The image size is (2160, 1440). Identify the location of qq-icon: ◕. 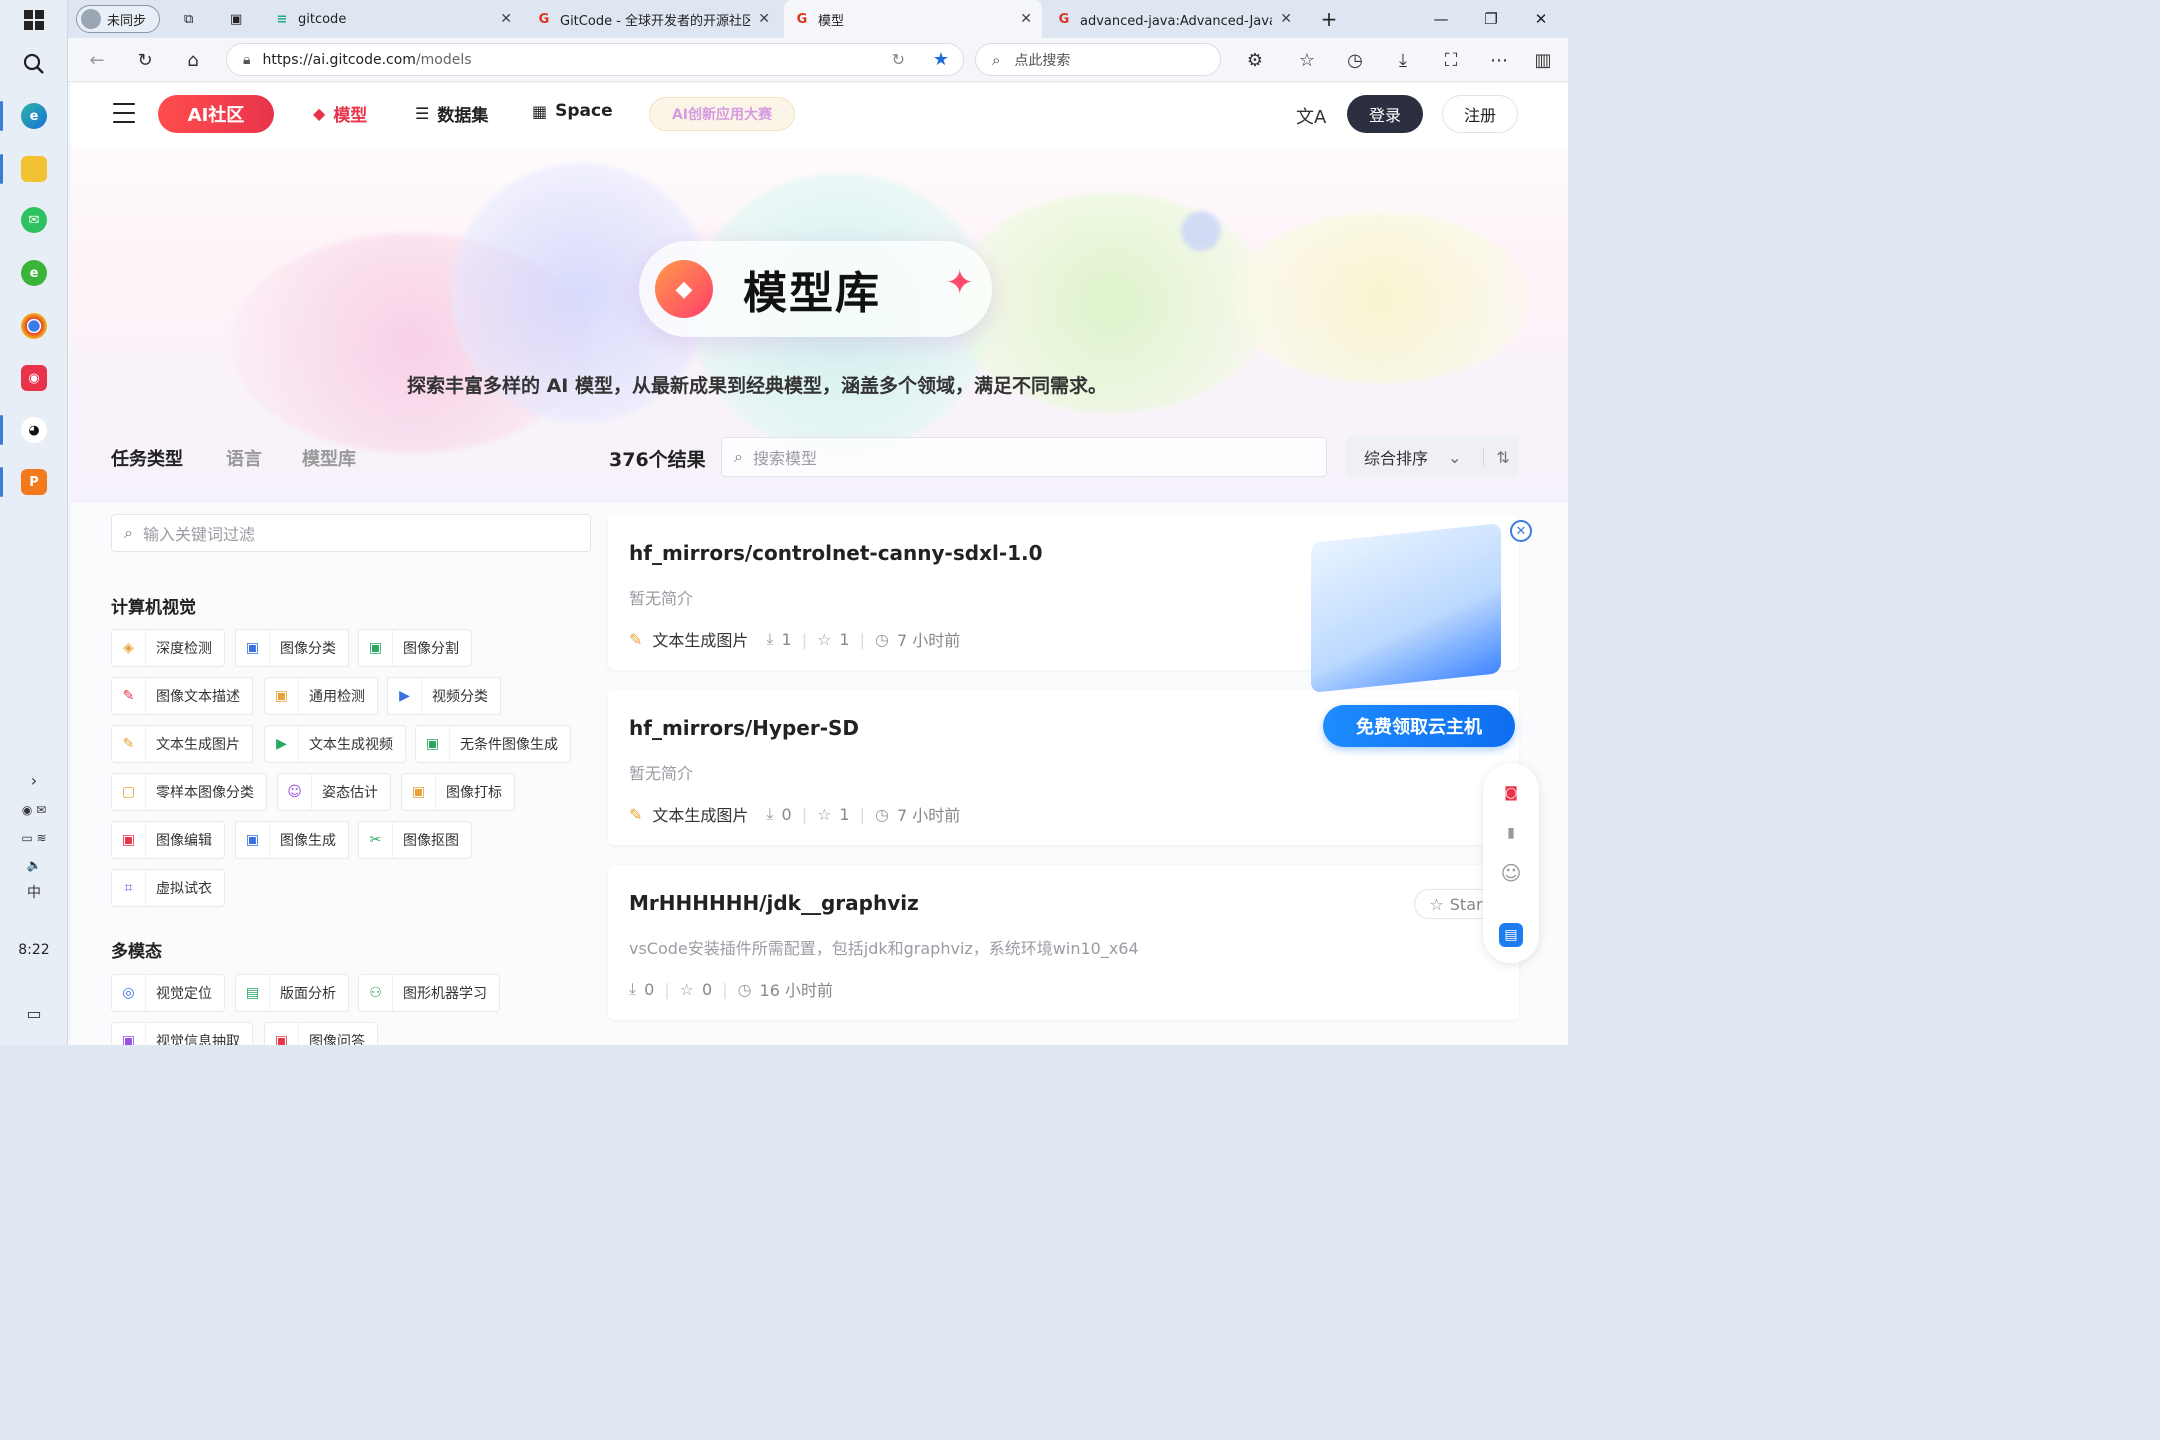
(34, 430).